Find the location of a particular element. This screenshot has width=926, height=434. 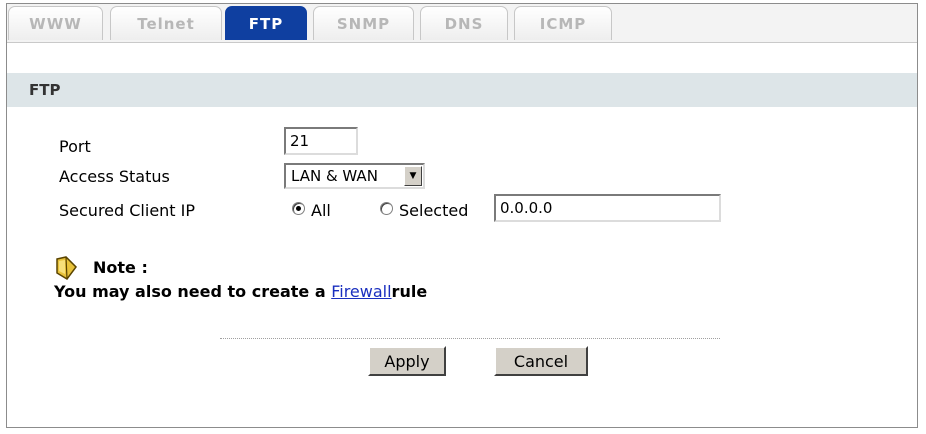

tab-snmp: SNMP is located at coordinates (363, 23).